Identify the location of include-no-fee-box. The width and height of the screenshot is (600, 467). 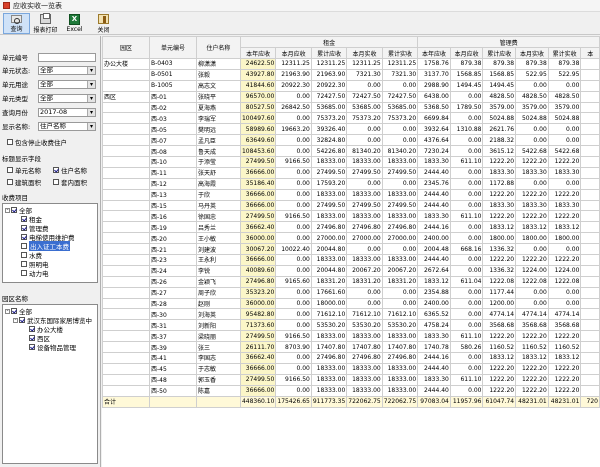
(10, 142).